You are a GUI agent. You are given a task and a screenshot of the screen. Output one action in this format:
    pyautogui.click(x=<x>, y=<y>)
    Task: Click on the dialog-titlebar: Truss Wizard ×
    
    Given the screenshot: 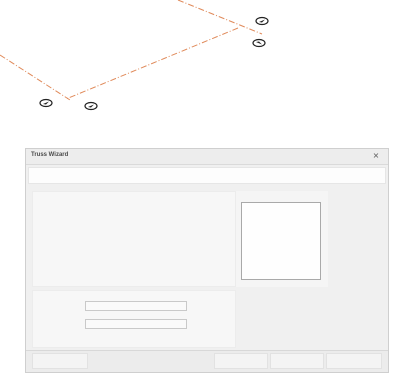 What is the action you would take?
    pyautogui.click(x=207, y=157)
    